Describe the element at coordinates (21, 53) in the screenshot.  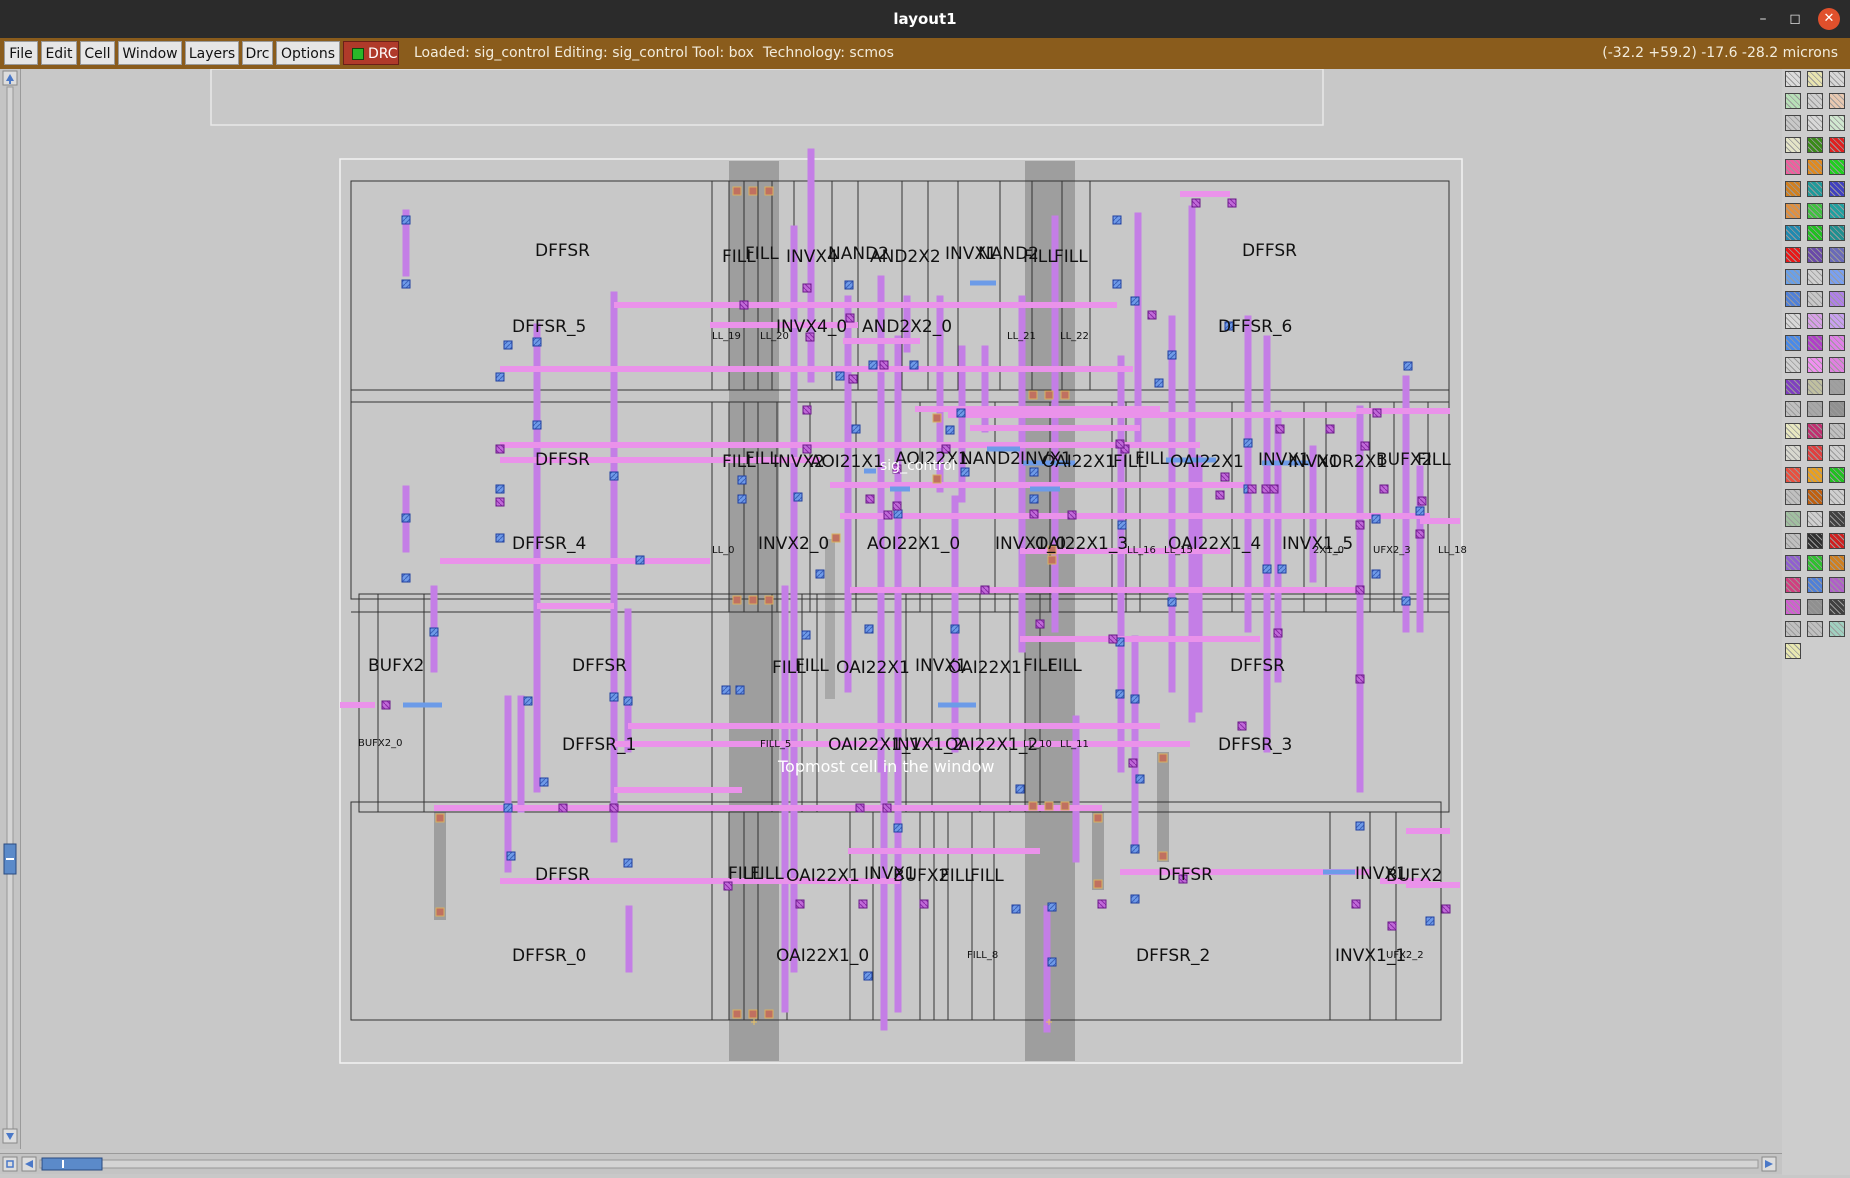
I see `menu-file: File` at that location.